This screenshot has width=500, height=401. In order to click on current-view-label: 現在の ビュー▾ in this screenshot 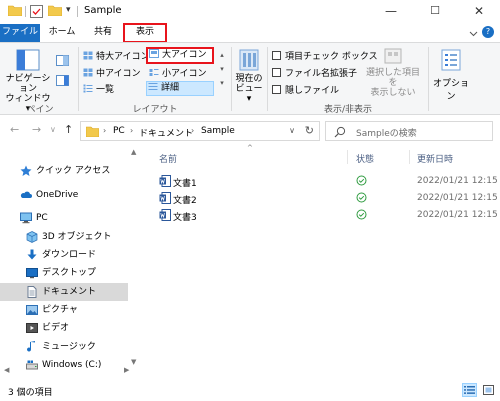, I will do `click(249, 89)`.